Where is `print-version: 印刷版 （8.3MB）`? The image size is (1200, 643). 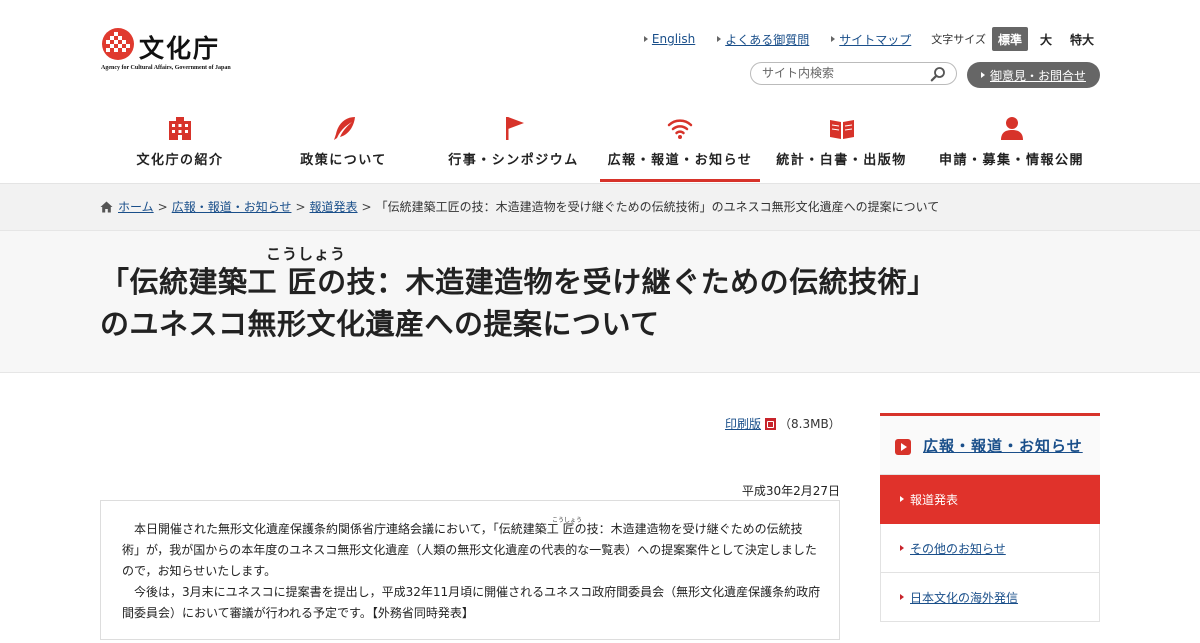
print-version: 印刷版 （8.3MB） is located at coordinates (783, 423).